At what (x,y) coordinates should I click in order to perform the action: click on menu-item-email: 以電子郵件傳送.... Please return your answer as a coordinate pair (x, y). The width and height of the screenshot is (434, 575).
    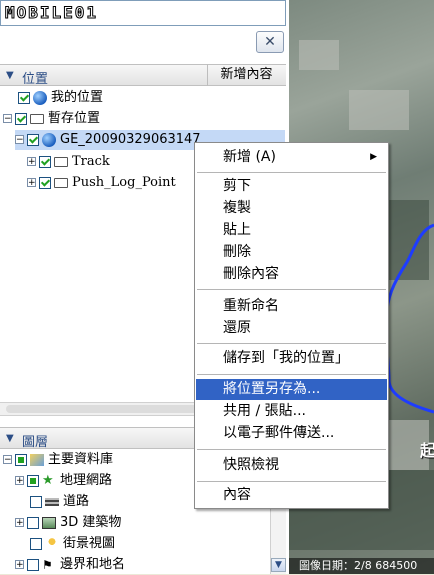
    Looking at the image, I should click on (291, 433).